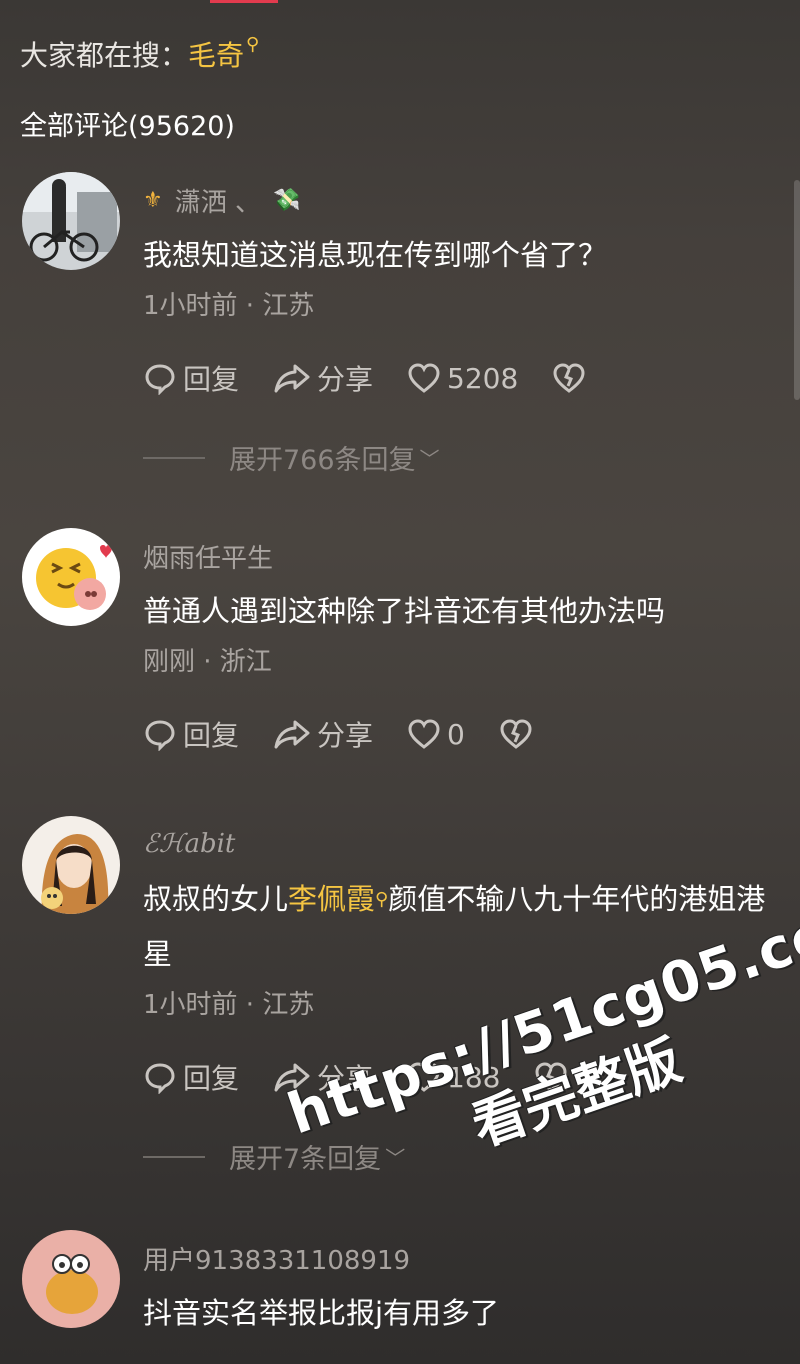 Image resolution: width=800 pixels, height=1364 pixels. What do you see at coordinates (287, 200) in the screenshot?
I see `money-badge-icon: 💸` at bounding box center [287, 200].